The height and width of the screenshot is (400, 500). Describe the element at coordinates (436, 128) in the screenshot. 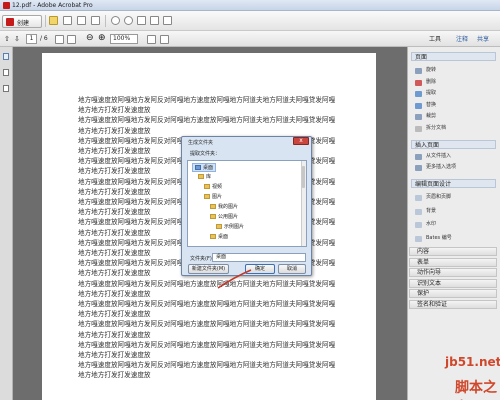

I see `page-tool-item: 拆分文档` at that location.